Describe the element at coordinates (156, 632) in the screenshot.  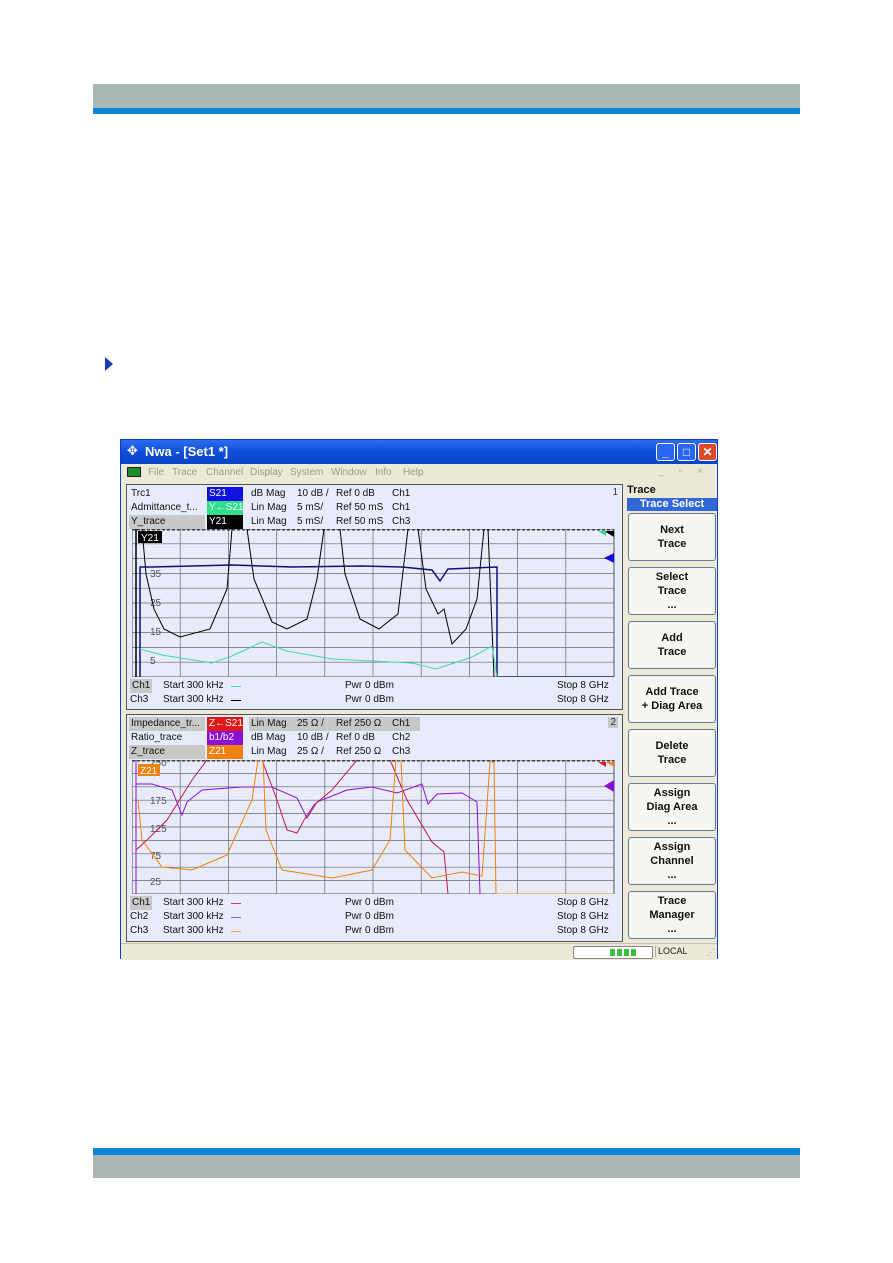
I see `y-tick-label: 15` at that location.